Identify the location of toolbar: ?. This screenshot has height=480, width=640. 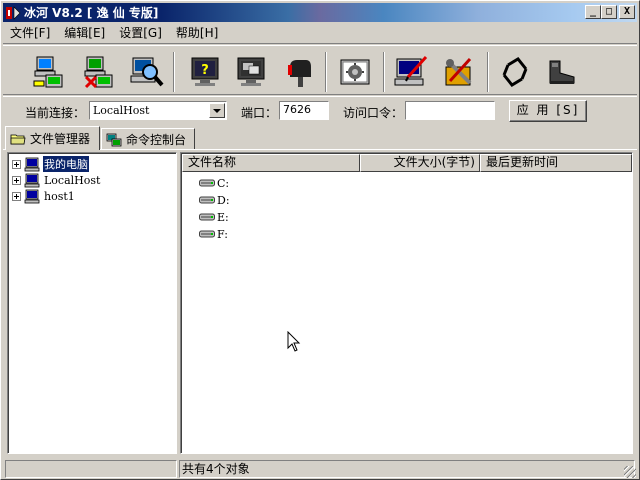
(320, 70).